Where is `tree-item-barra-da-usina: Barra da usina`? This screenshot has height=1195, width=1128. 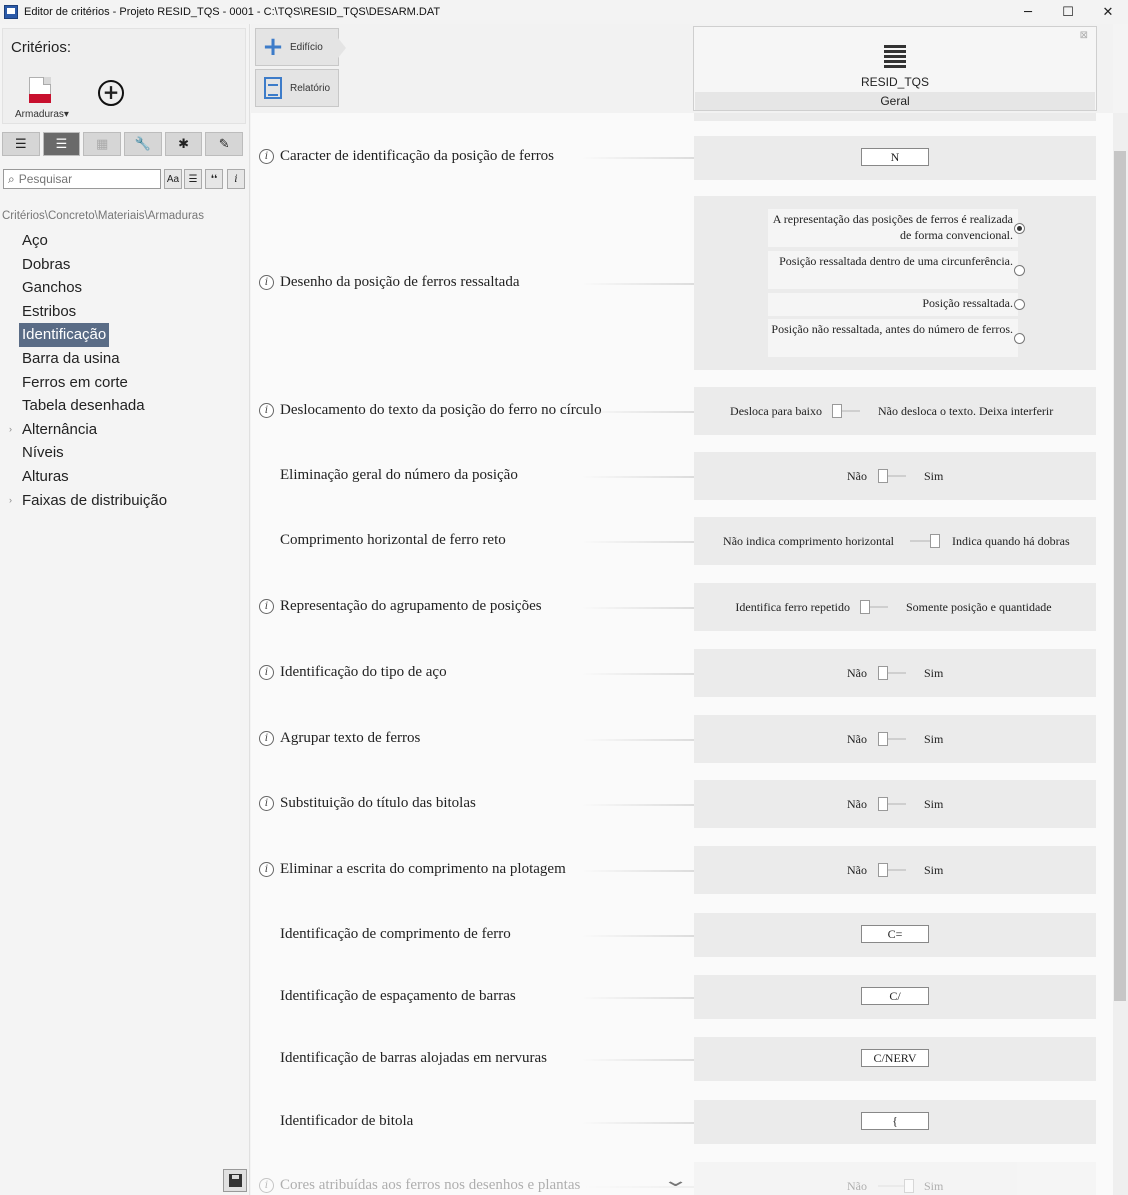 tree-item-barra-da-usina: Barra da usina is located at coordinates (124, 359).